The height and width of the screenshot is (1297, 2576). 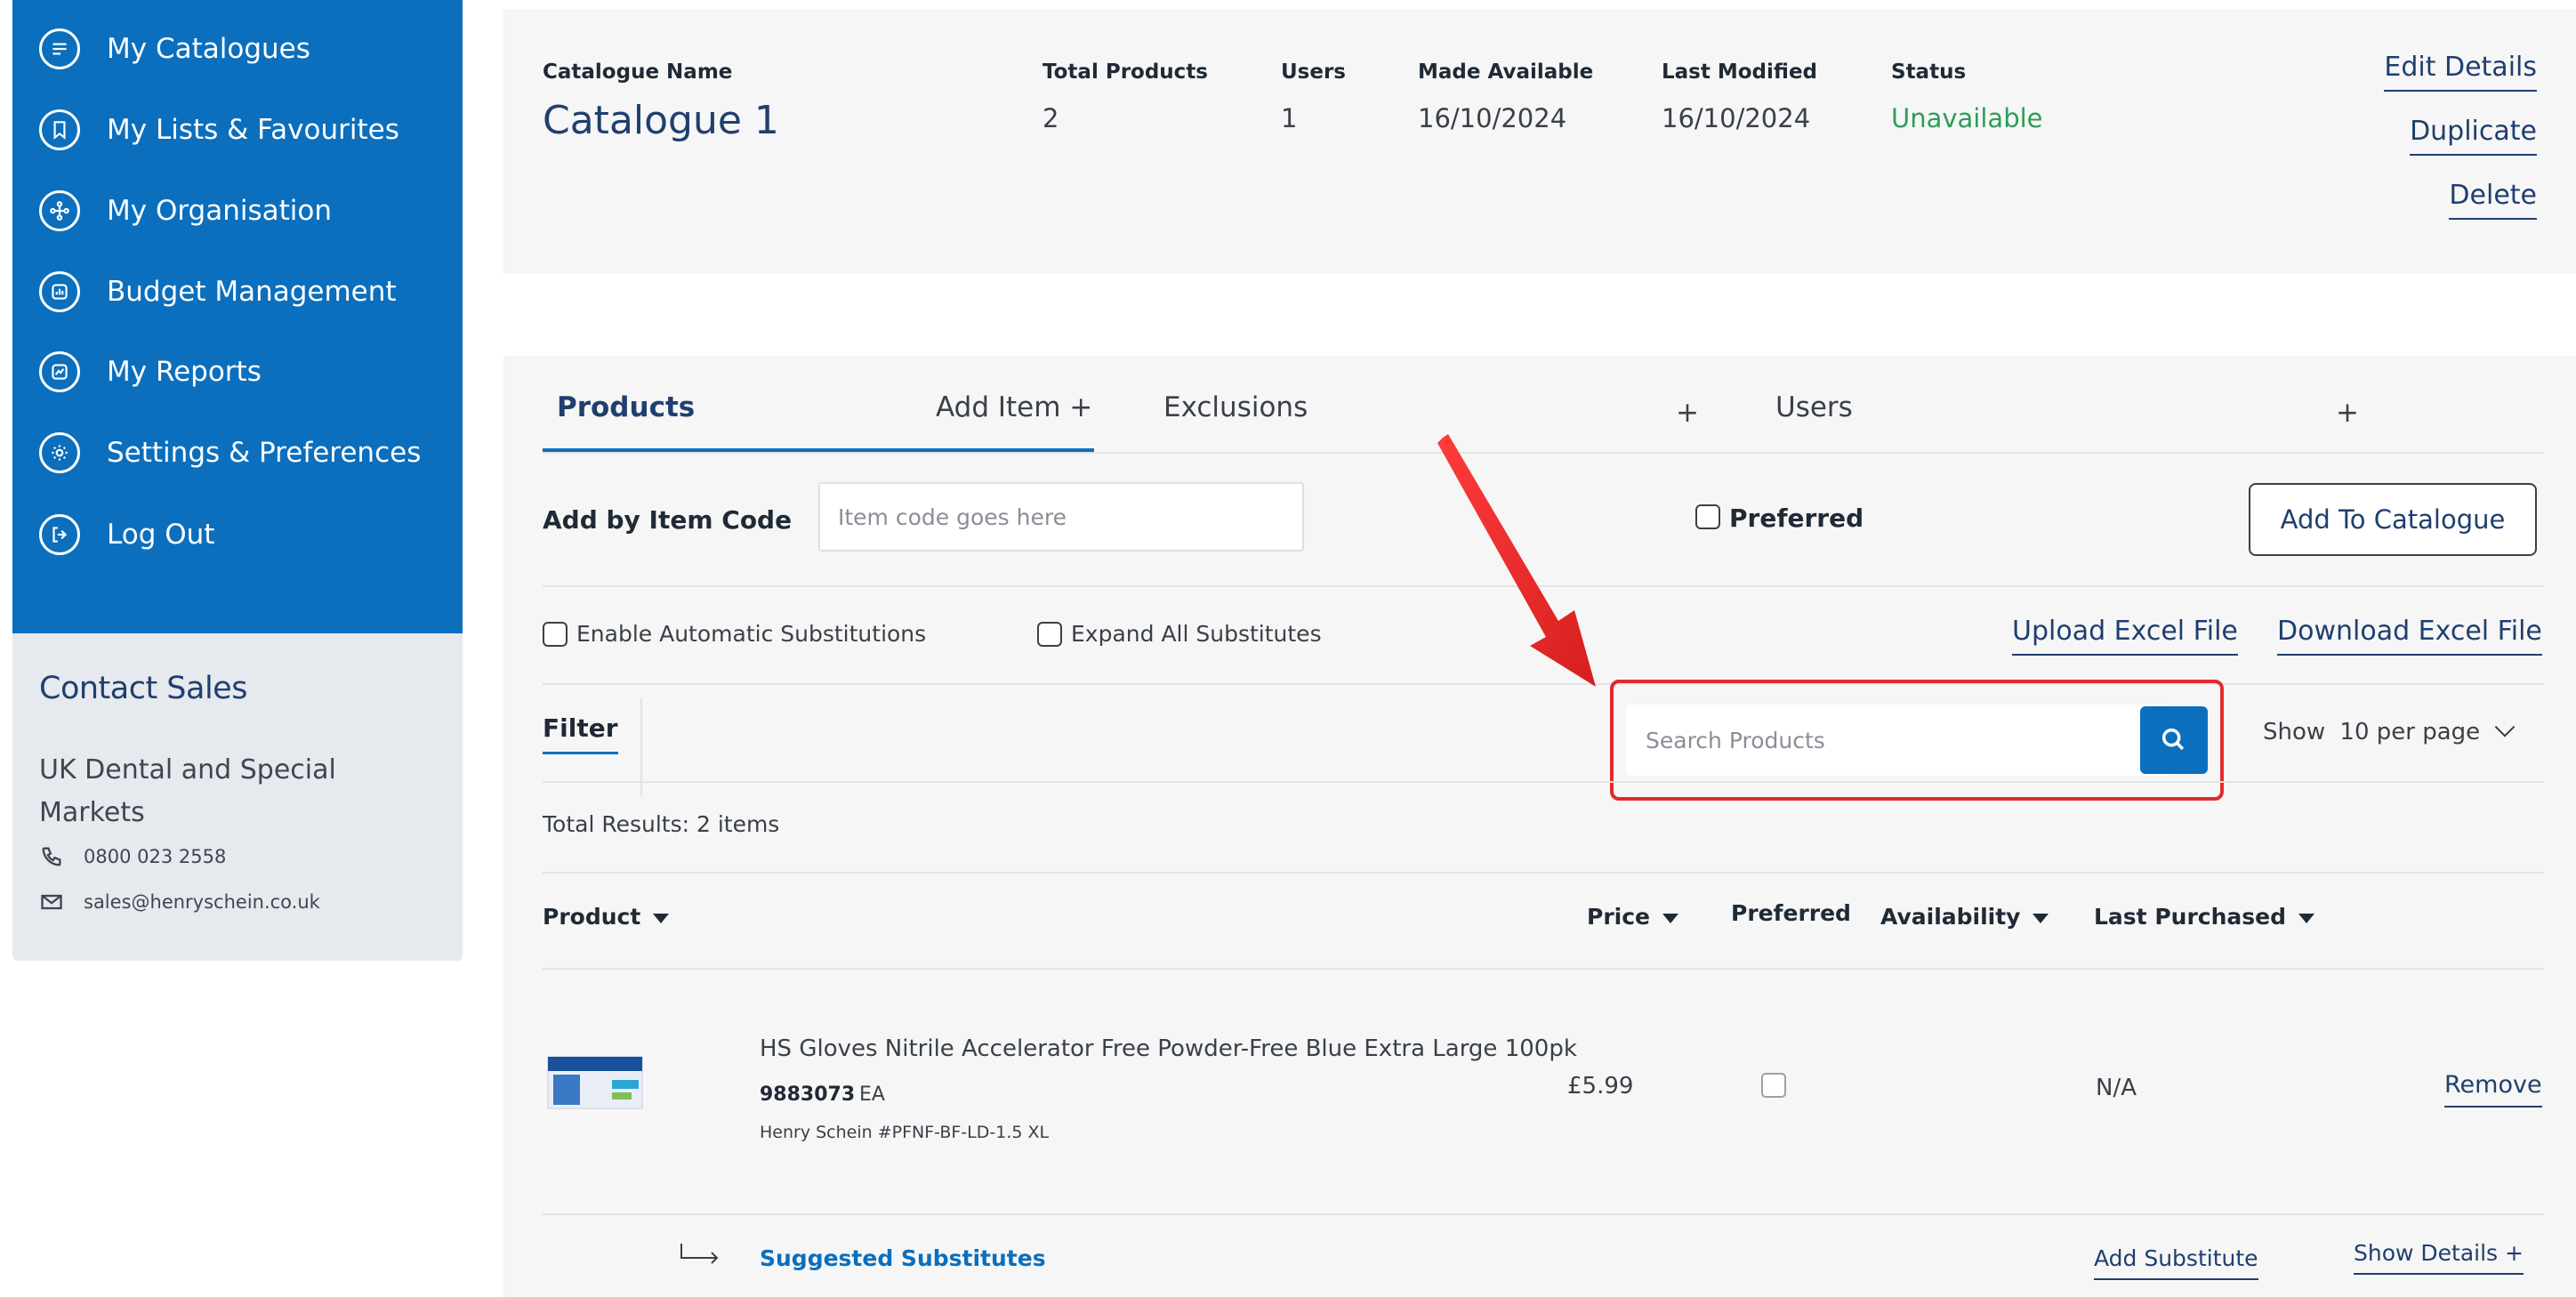 I want to click on add-substitute-link: Add Substitute, so click(x=2176, y=1262).